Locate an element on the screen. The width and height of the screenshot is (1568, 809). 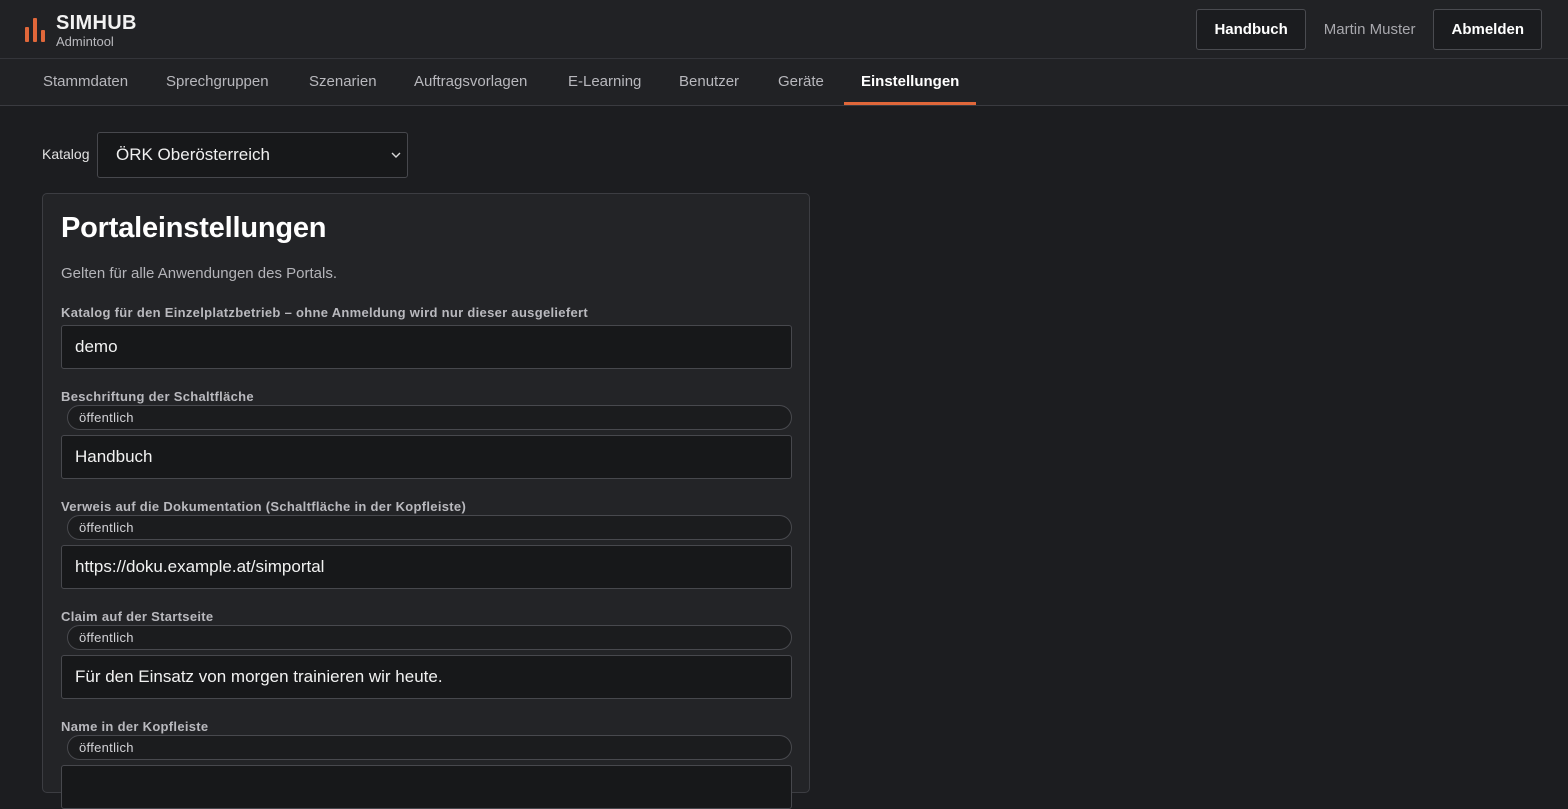
bar-chart-logo-icon is located at coordinates (35, 30).